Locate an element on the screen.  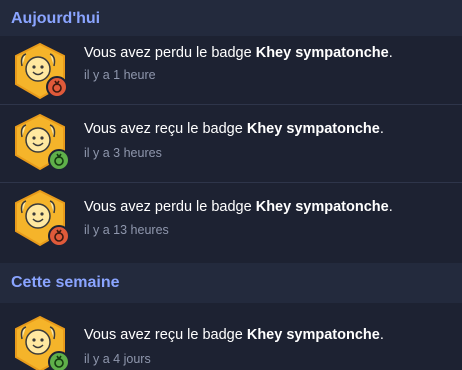
section-header-this-week: Cette semaine is located at coordinates (231, 283).